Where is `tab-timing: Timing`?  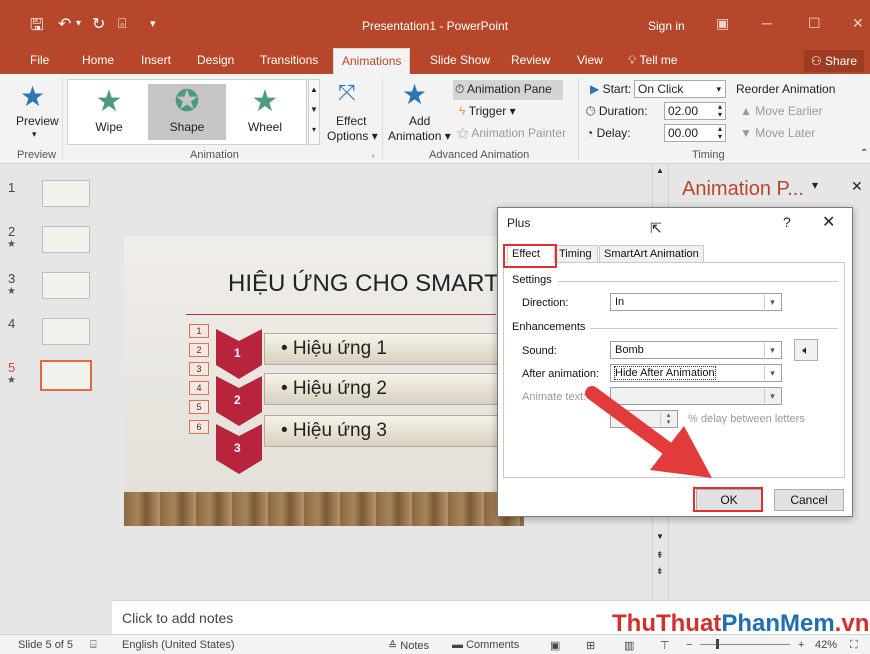 tab-timing: Timing is located at coordinates (576, 254).